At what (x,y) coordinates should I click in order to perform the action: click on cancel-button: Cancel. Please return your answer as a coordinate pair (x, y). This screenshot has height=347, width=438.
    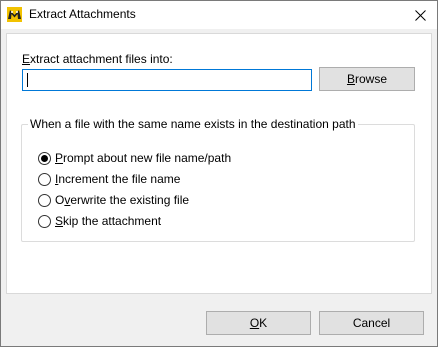
    Looking at the image, I should click on (371, 323).